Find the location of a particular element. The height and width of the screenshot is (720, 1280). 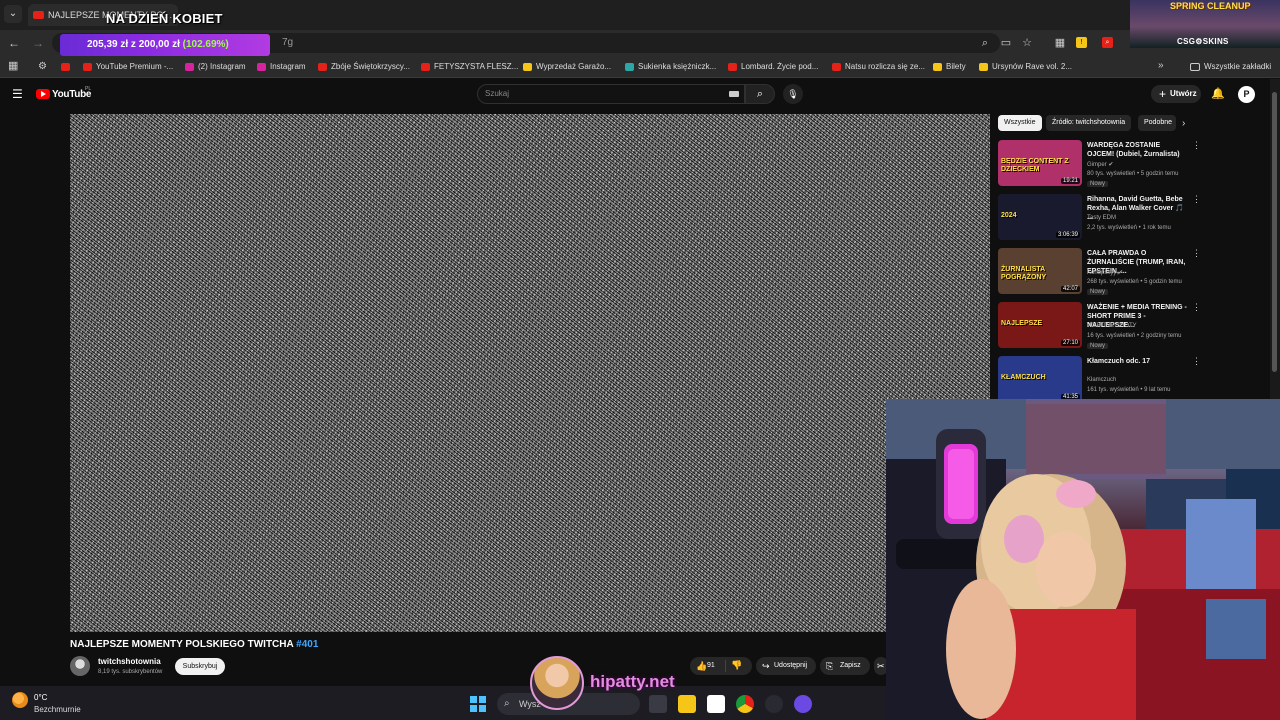

obs-icon is located at coordinates (774, 704).